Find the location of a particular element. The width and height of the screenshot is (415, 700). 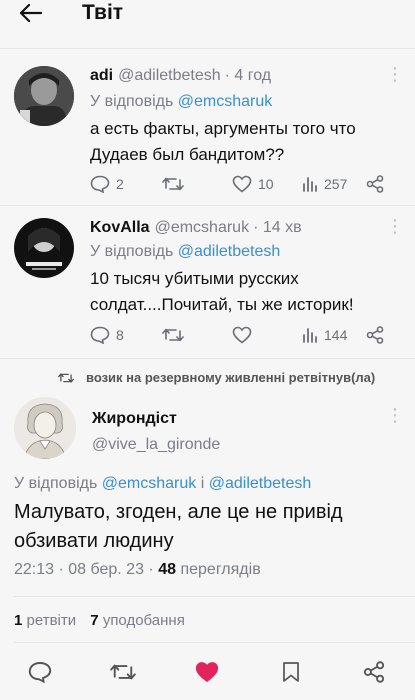

like-button: 10 is located at coordinates (253, 184).